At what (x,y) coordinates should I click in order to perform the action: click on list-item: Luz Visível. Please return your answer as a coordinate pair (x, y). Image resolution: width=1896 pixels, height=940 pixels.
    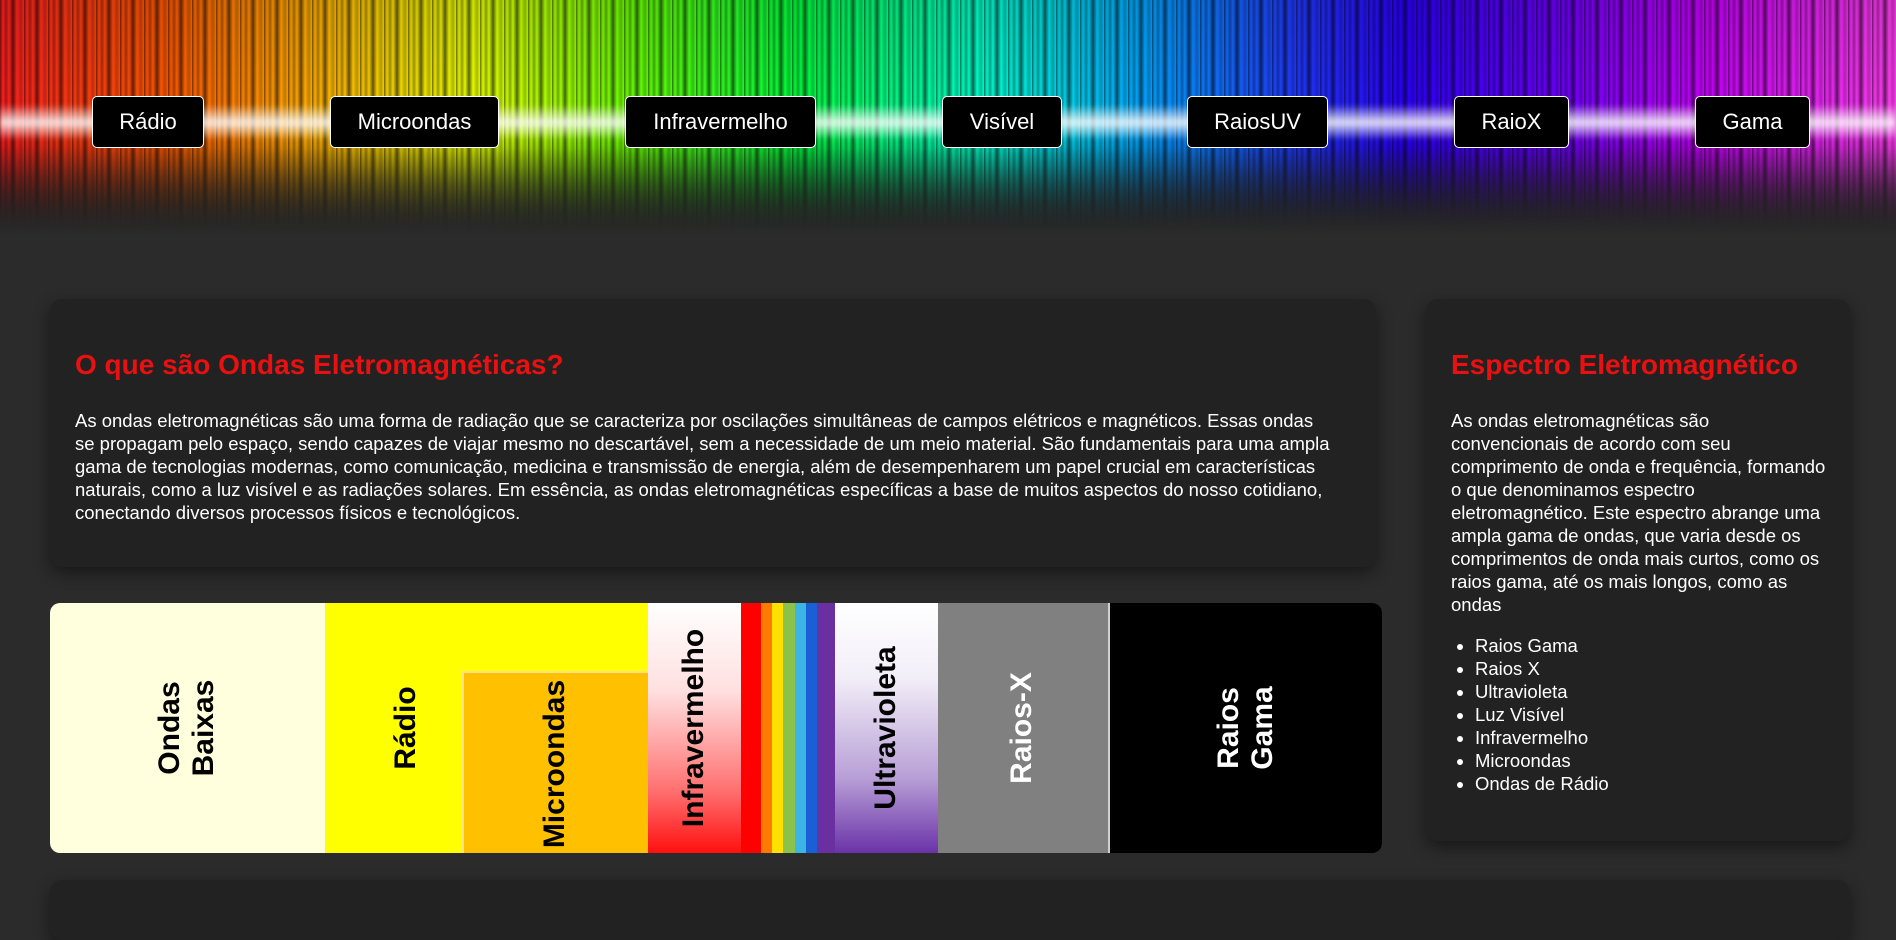
    Looking at the image, I should click on (1542, 714).